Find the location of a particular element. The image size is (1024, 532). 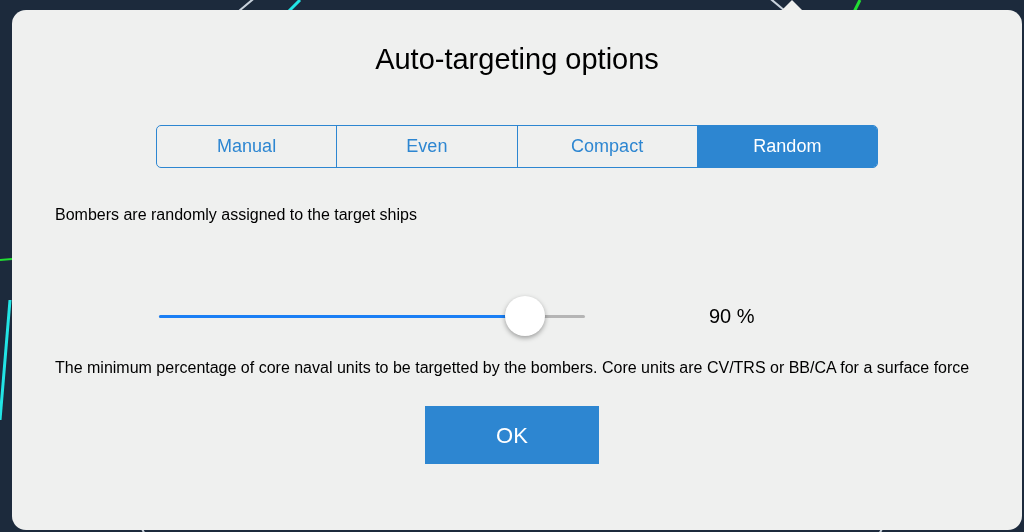

ok-button: OK is located at coordinates (512, 435).